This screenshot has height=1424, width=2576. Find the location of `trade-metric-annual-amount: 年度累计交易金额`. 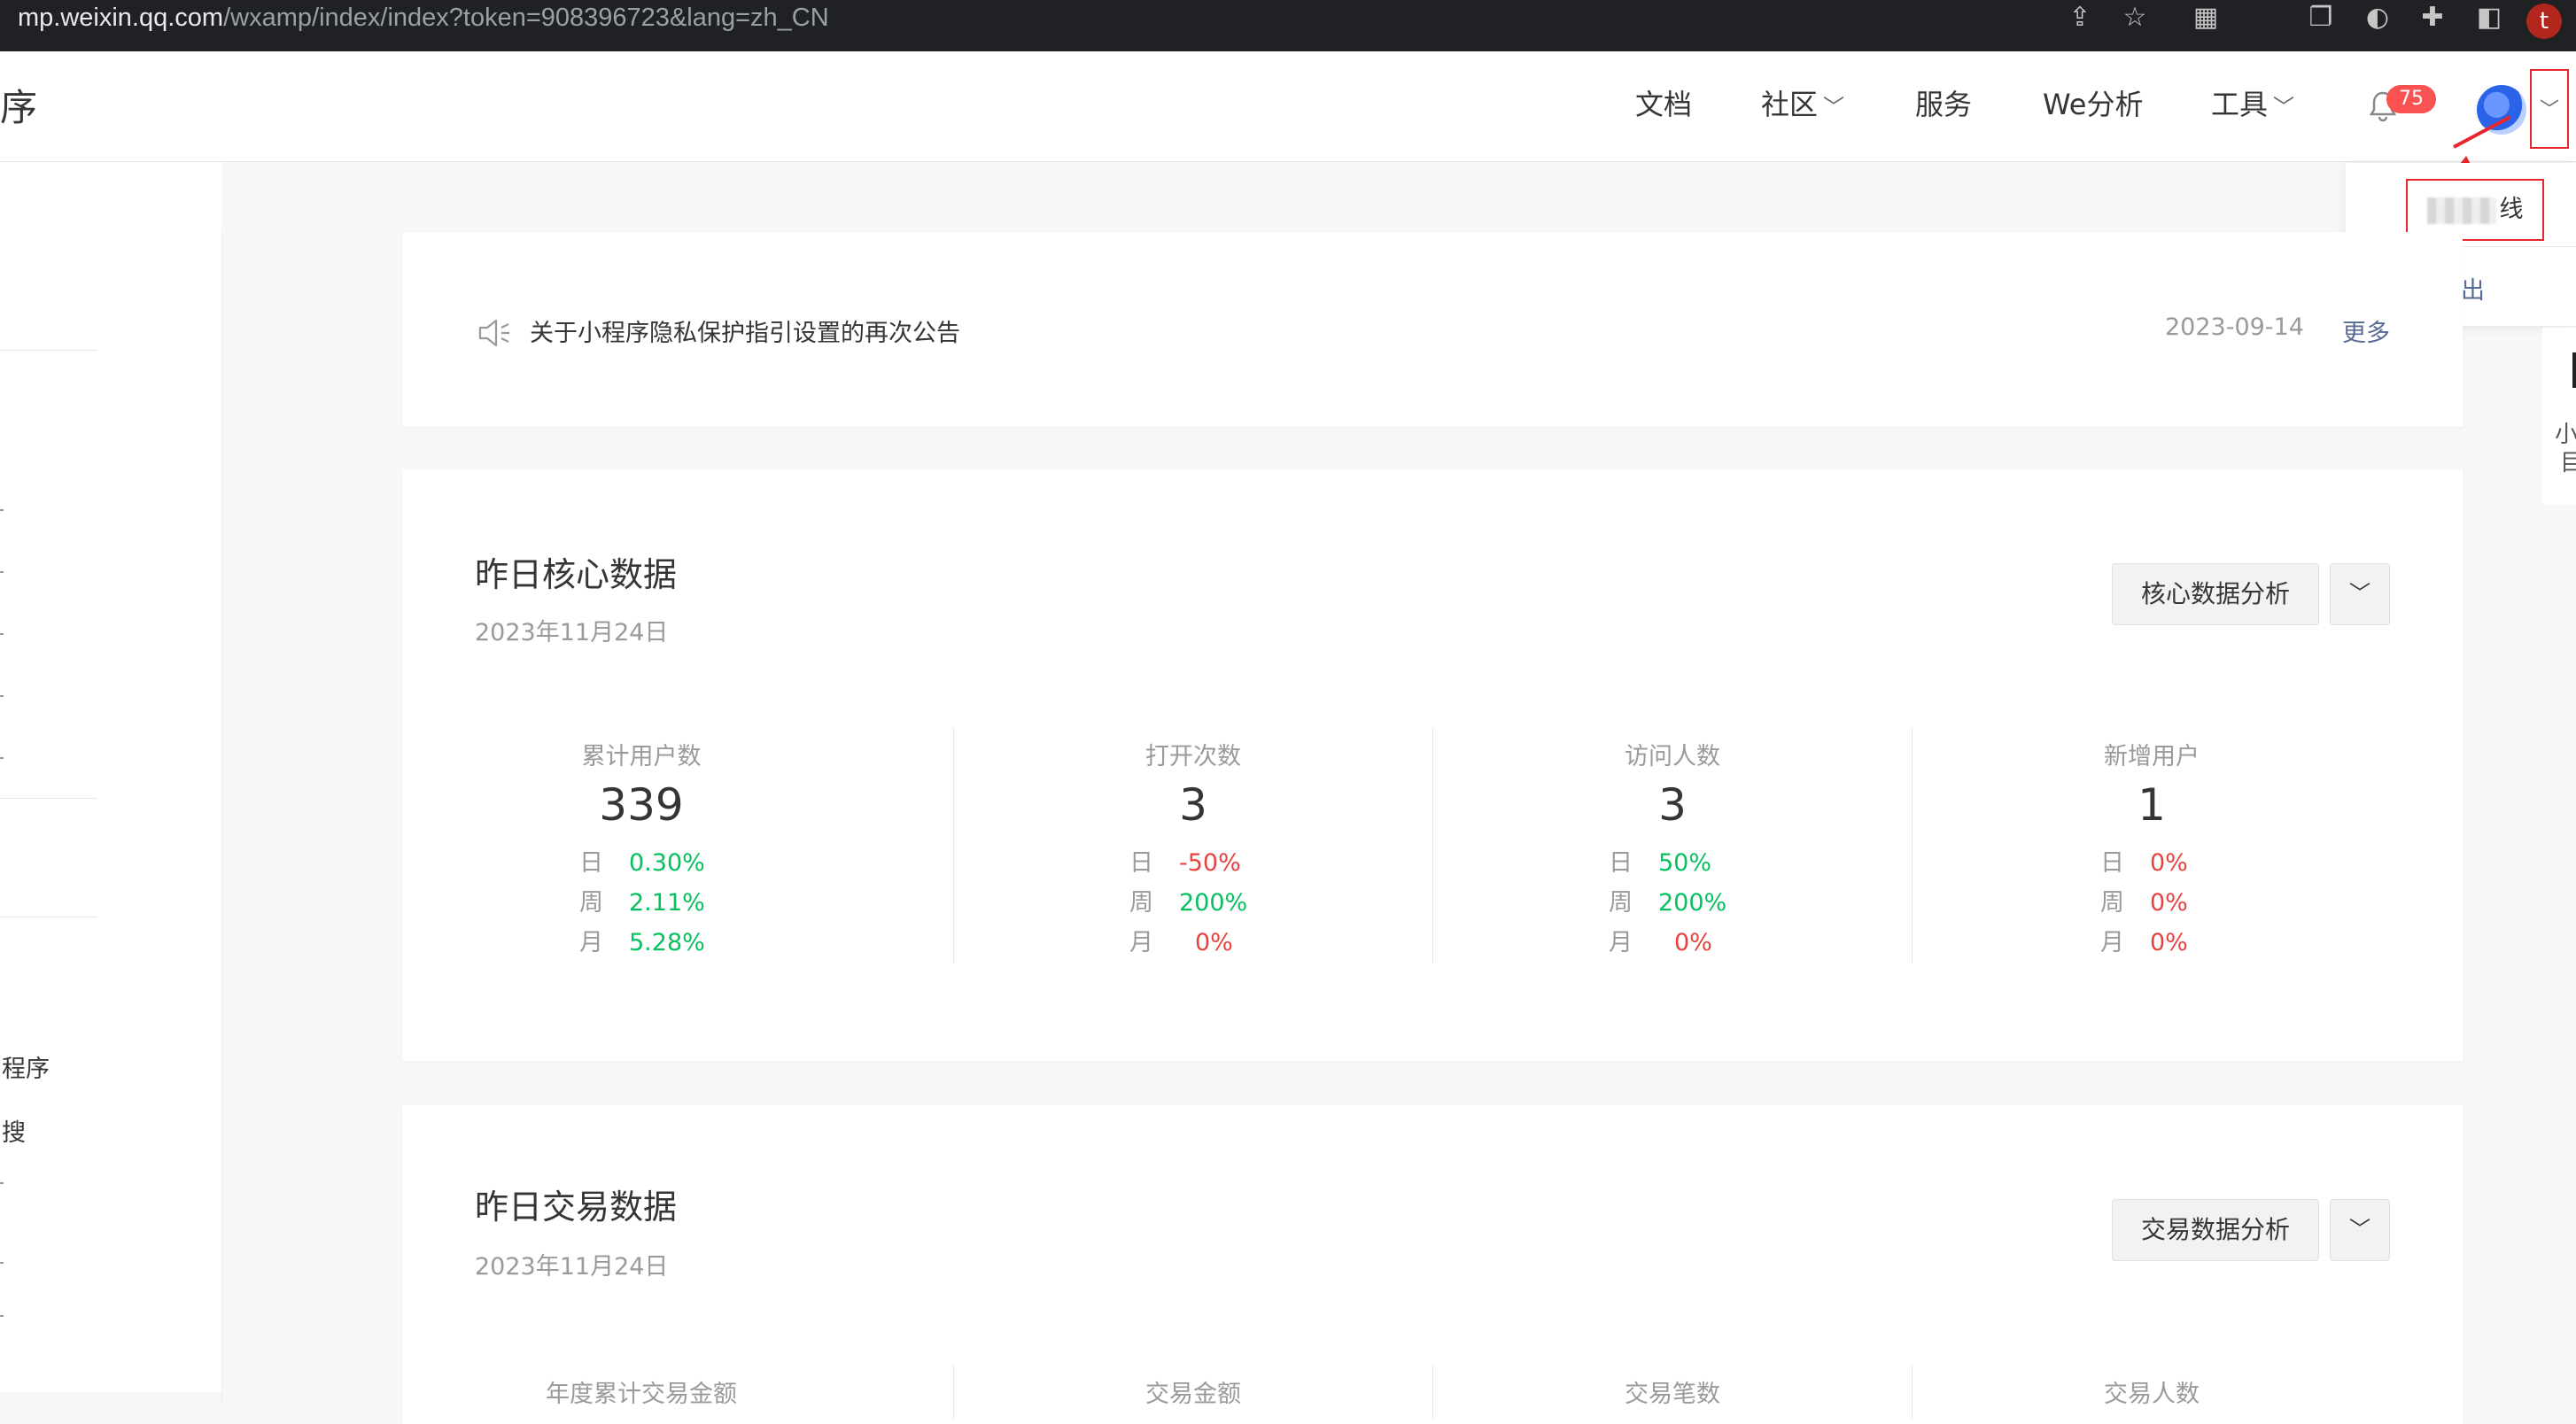

trade-metric-annual-amount: 年度累计交易金额 is located at coordinates (641, 1392).